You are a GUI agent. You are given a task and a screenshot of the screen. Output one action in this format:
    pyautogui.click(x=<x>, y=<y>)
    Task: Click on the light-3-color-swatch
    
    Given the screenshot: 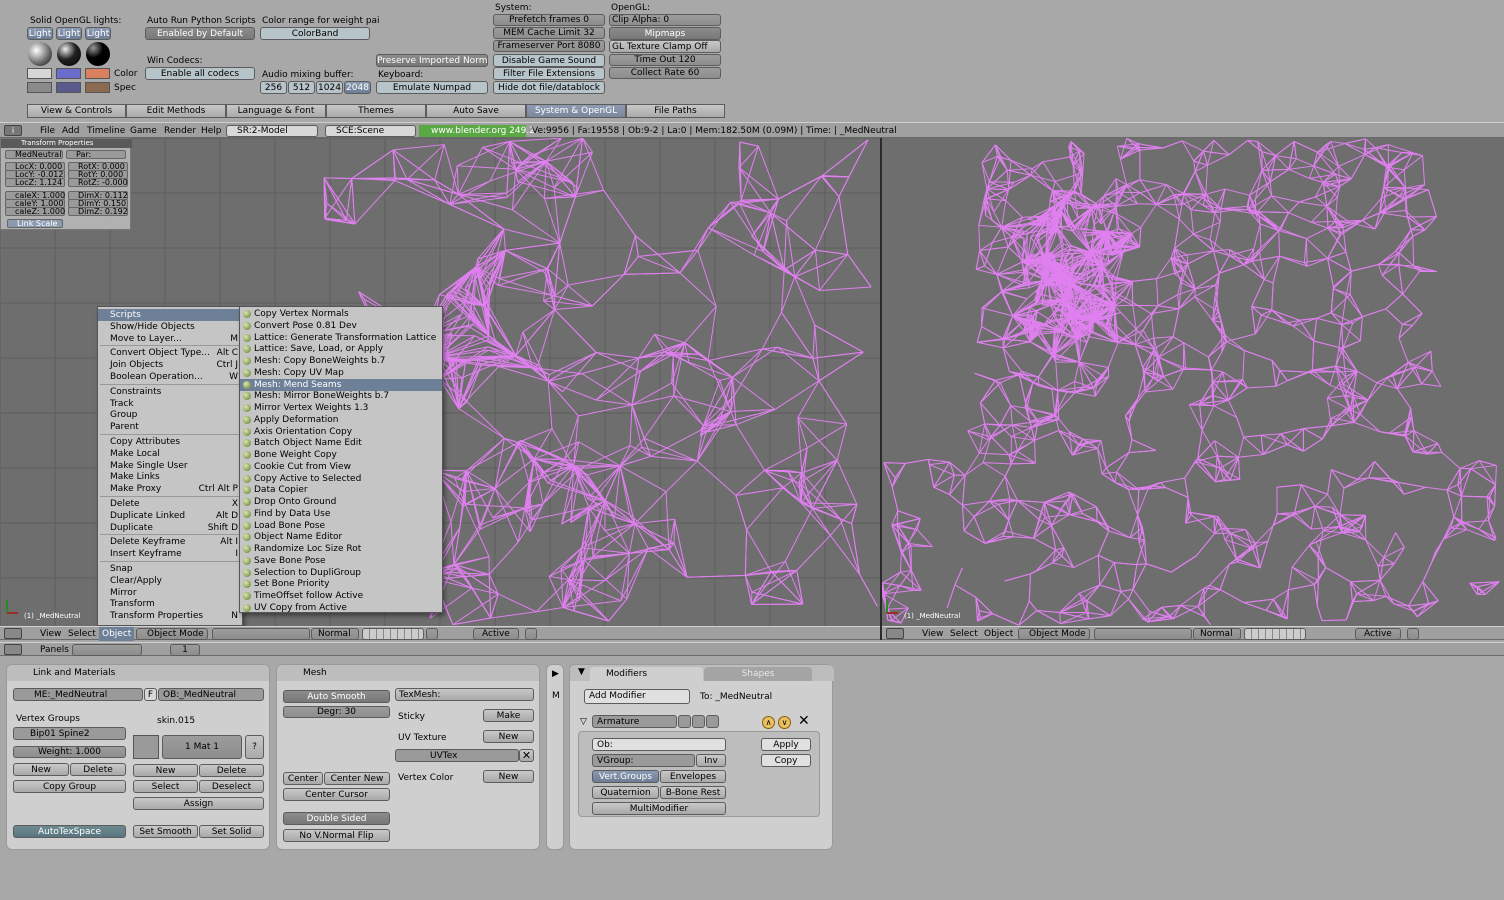 What is the action you would take?
    pyautogui.click(x=97, y=73)
    